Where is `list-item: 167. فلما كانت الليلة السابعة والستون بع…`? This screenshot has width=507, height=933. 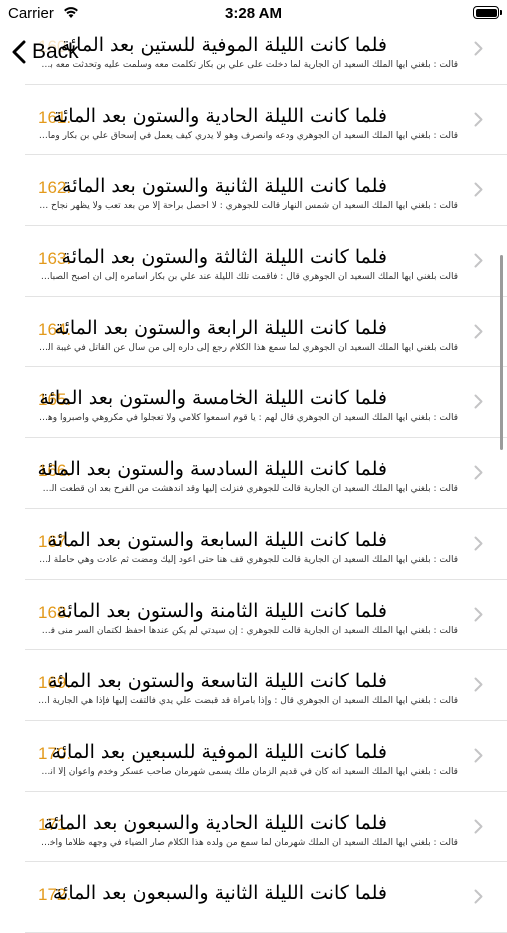 list-item: 167. فلما كانت الليلة السابعة والستون بع… is located at coordinates (266, 544).